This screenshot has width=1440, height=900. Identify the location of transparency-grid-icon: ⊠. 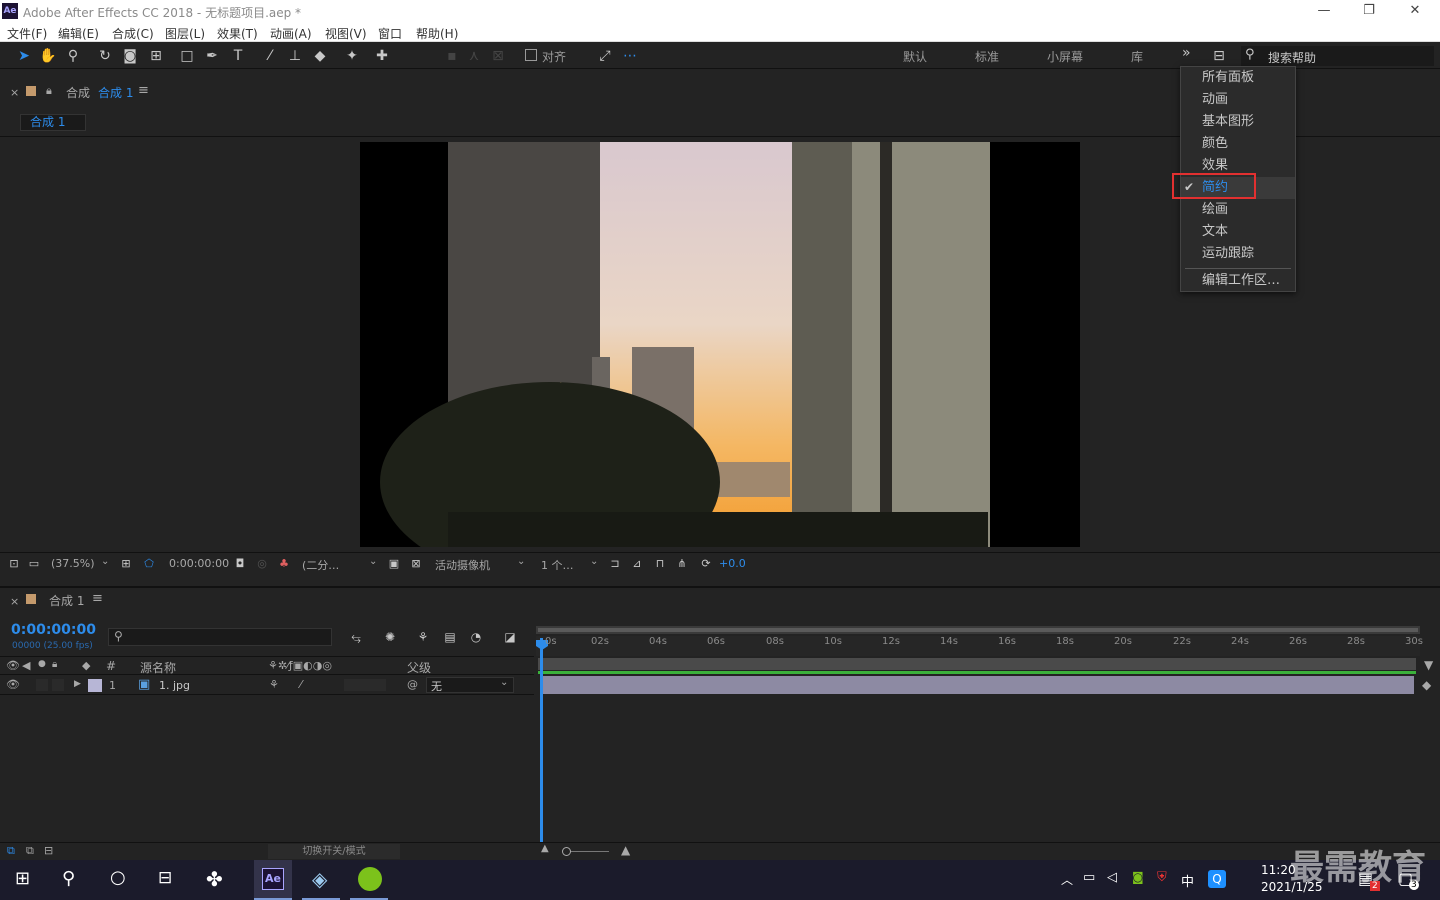
(416, 564).